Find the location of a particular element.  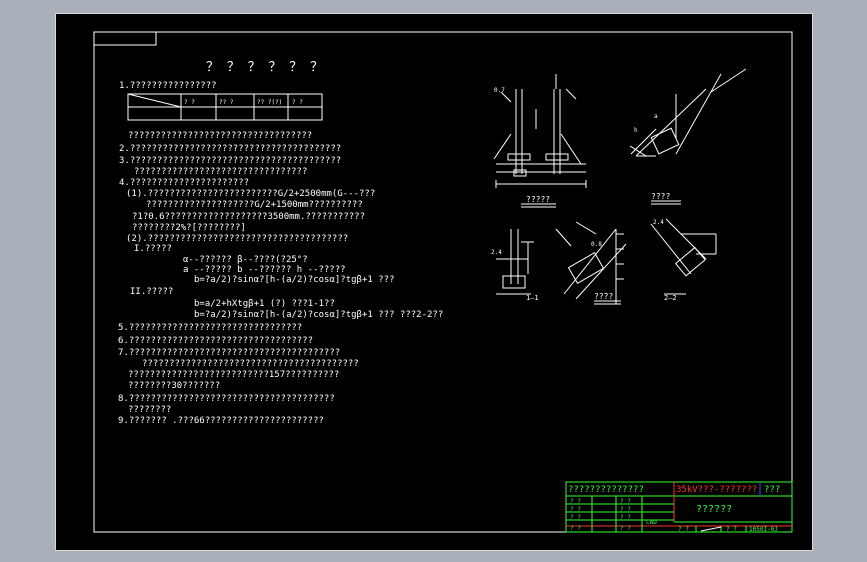

note-line: 8.?????????????????????????????????????? is located at coordinates (226, 399).